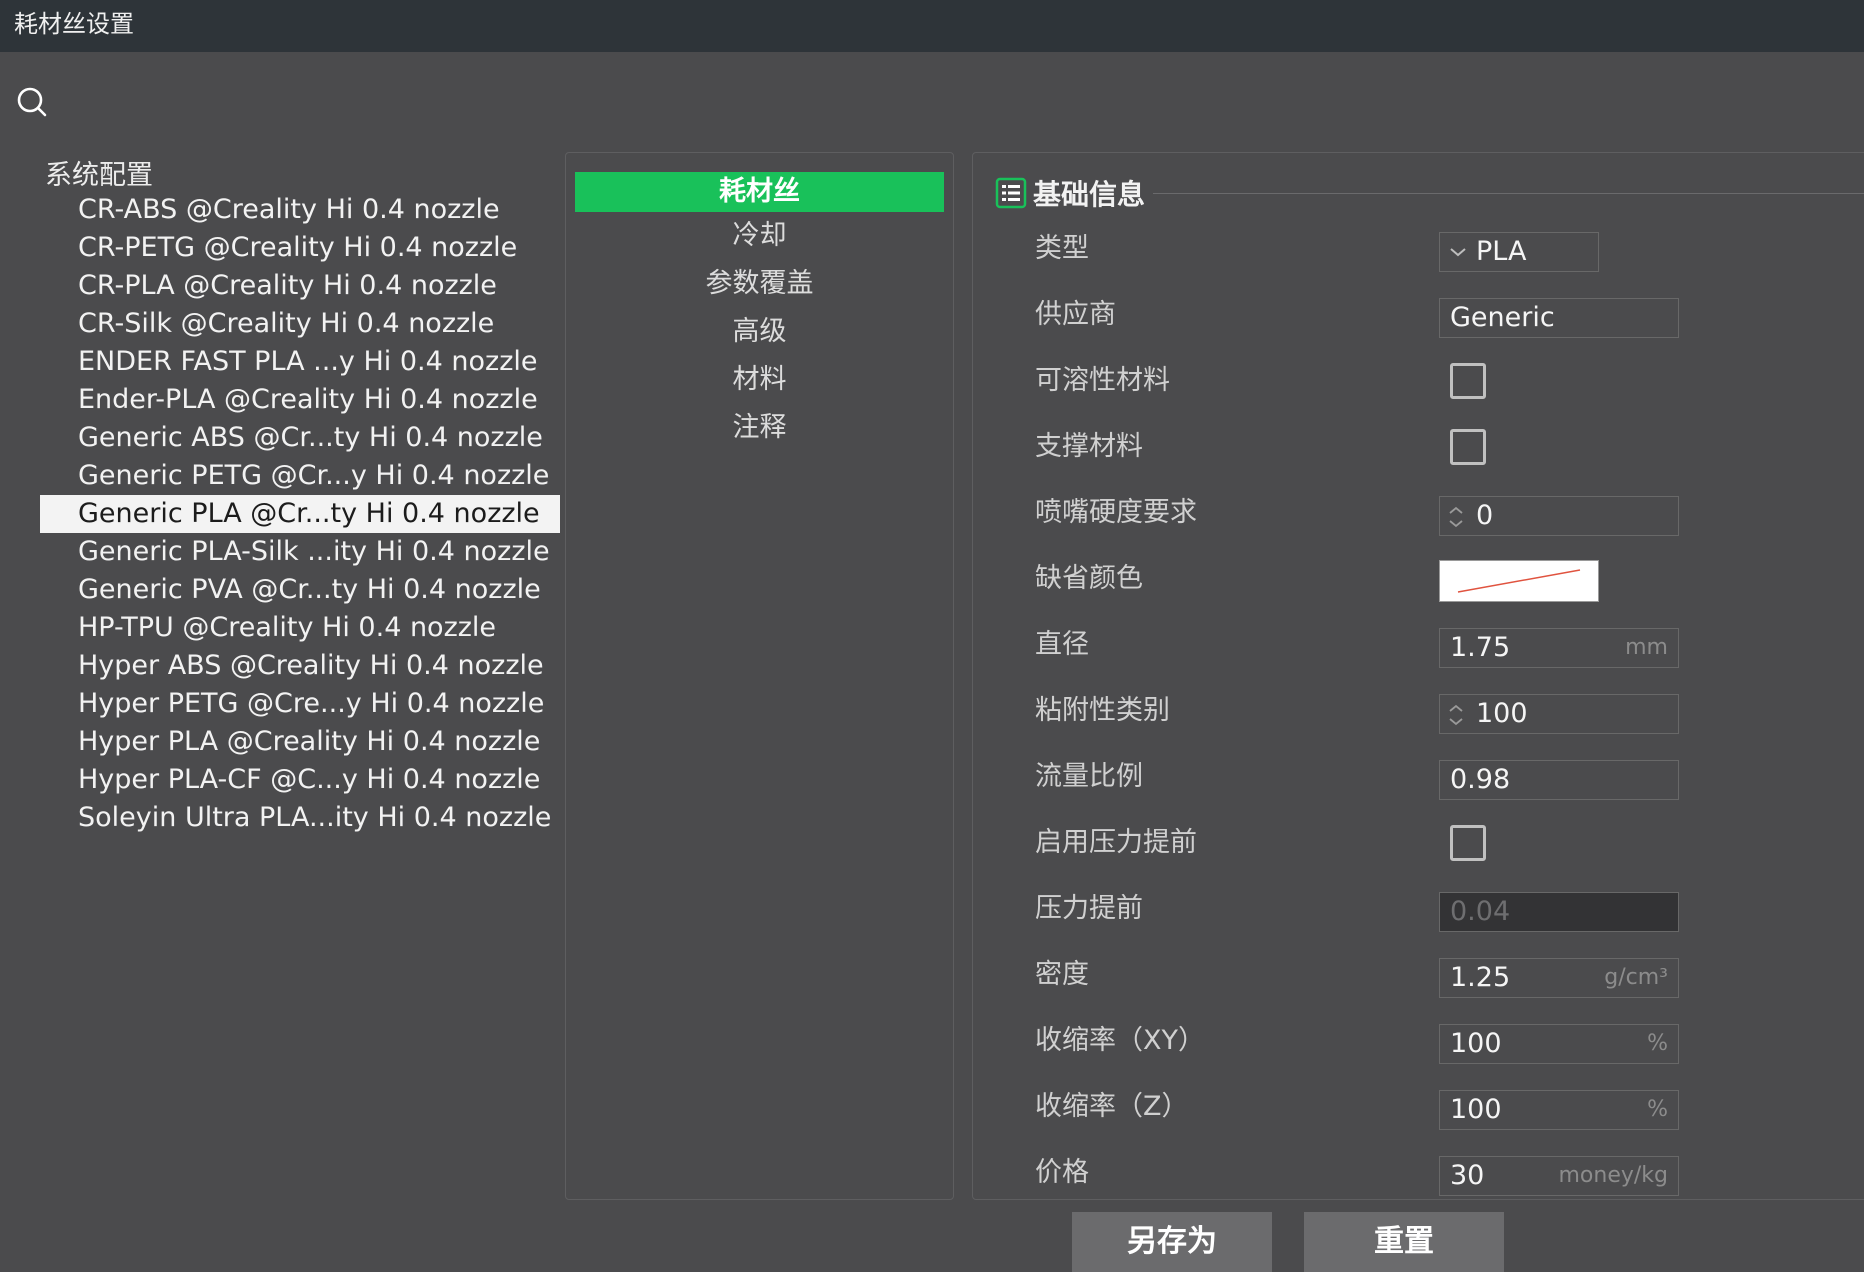  I want to click on flow-ratio-value: 0.98, so click(1480, 779).